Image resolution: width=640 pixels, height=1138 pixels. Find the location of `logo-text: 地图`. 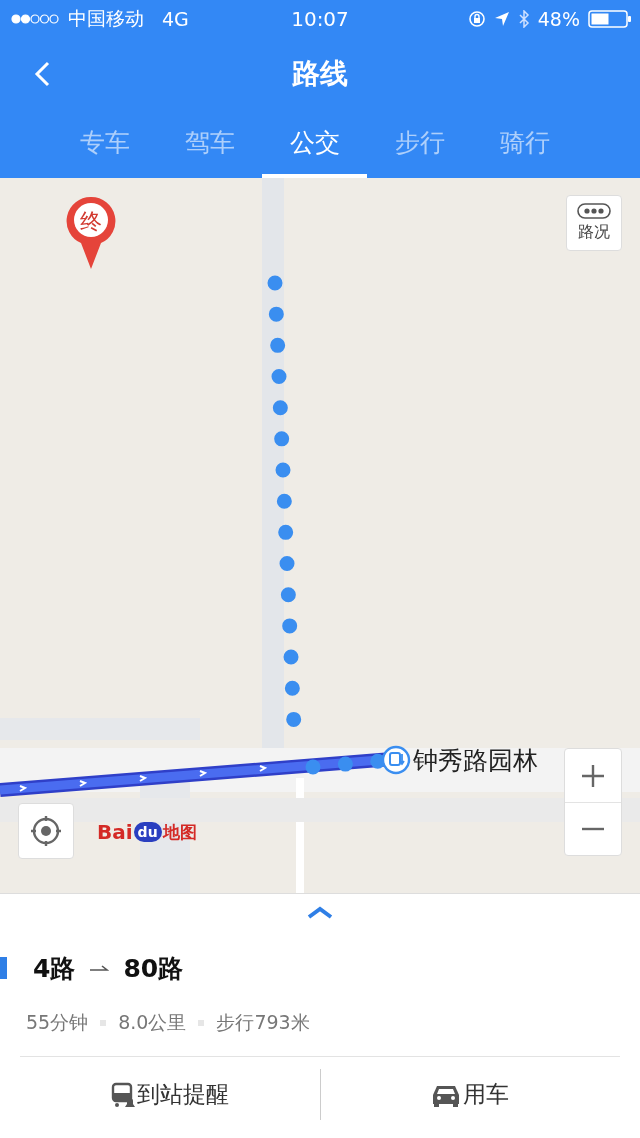

logo-text: 地图 is located at coordinates (179, 832).